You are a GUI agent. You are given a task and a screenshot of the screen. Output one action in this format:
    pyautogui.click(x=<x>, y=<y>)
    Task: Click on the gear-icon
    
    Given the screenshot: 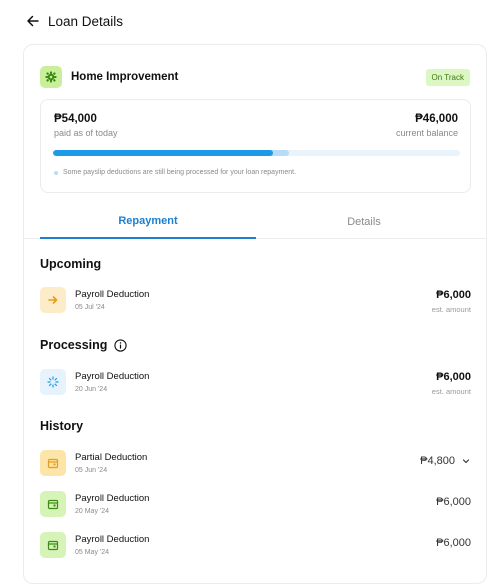 What is the action you would take?
    pyautogui.click(x=51, y=77)
    